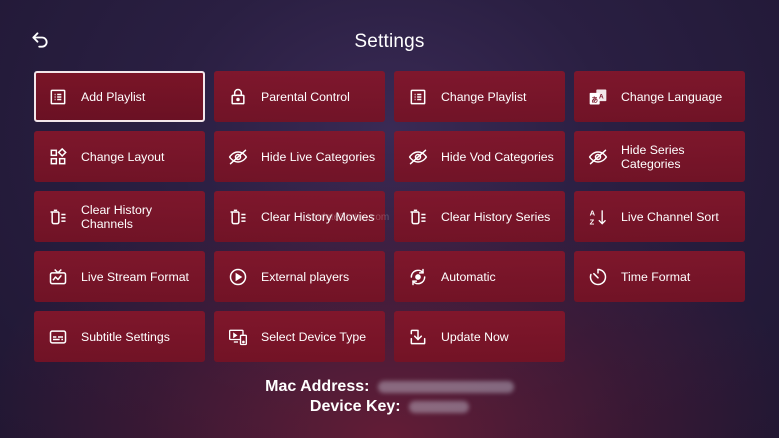 This screenshot has height=438, width=779. What do you see at coordinates (445, 386) in the screenshot?
I see `mac-address-value-redacted` at bounding box center [445, 386].